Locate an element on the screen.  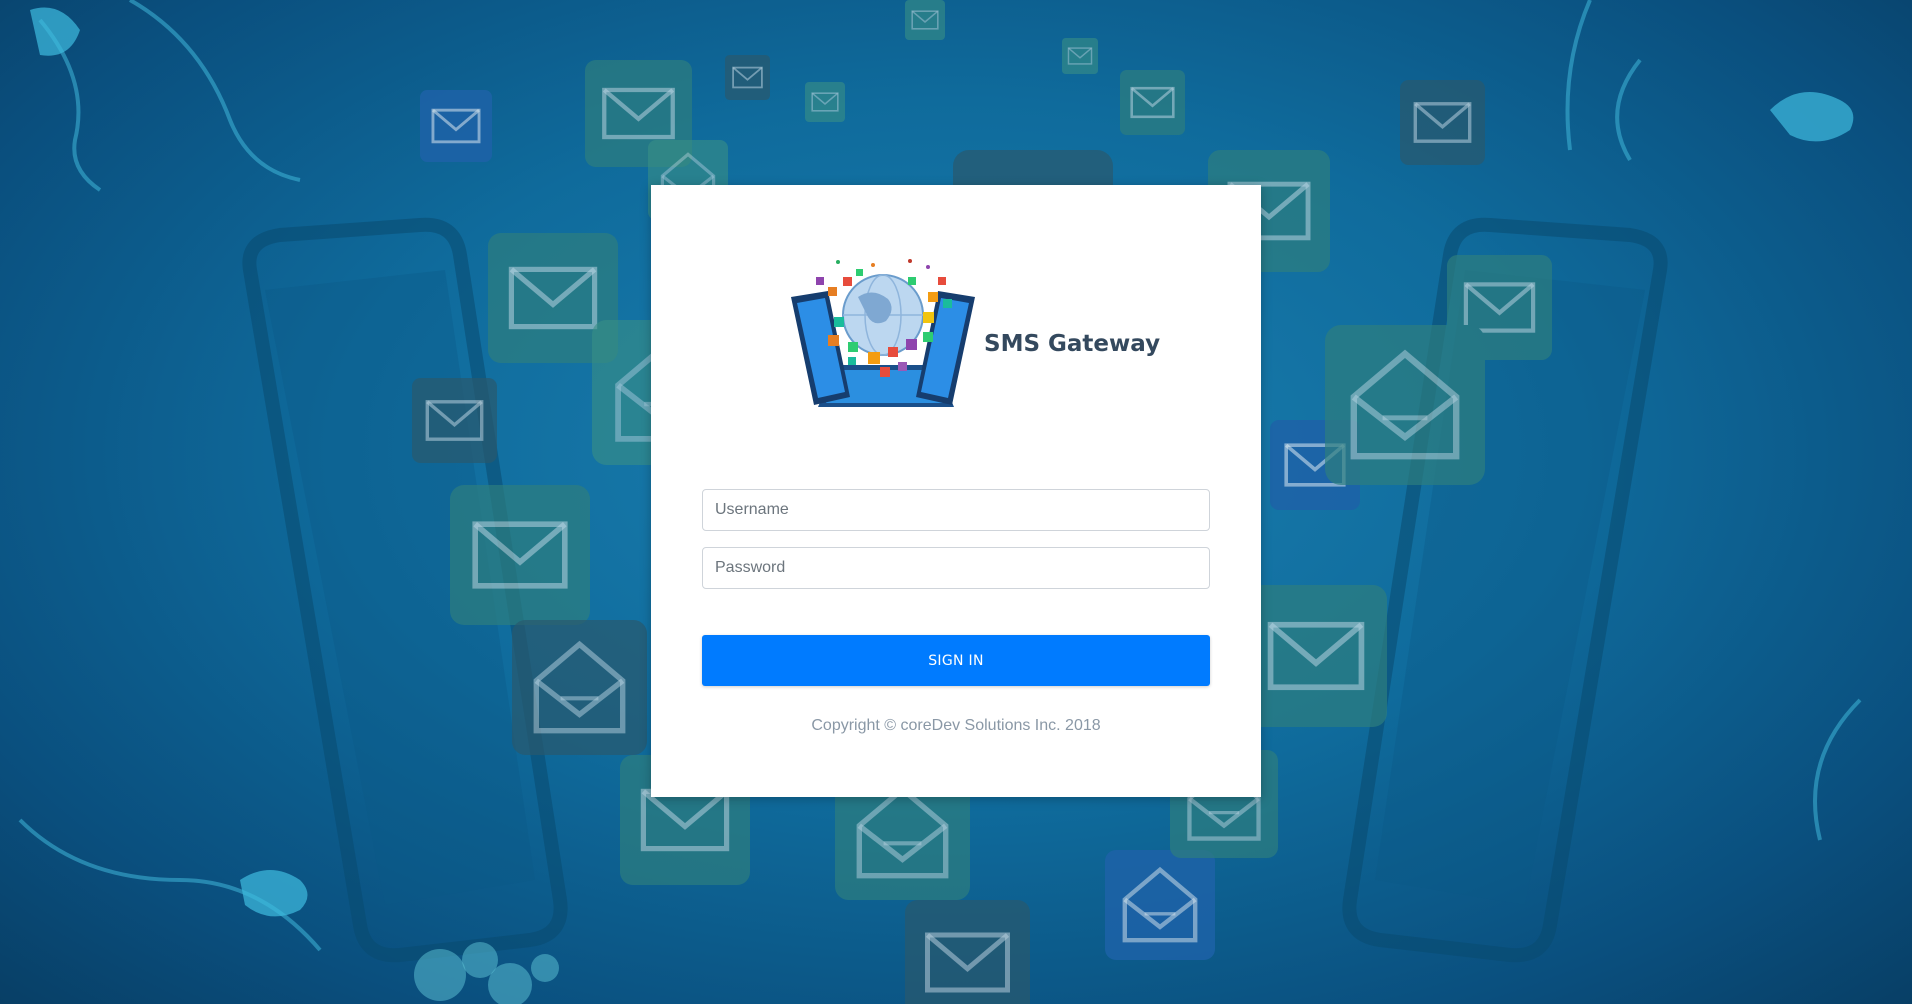
password-input is located at coordinates (956, 568).